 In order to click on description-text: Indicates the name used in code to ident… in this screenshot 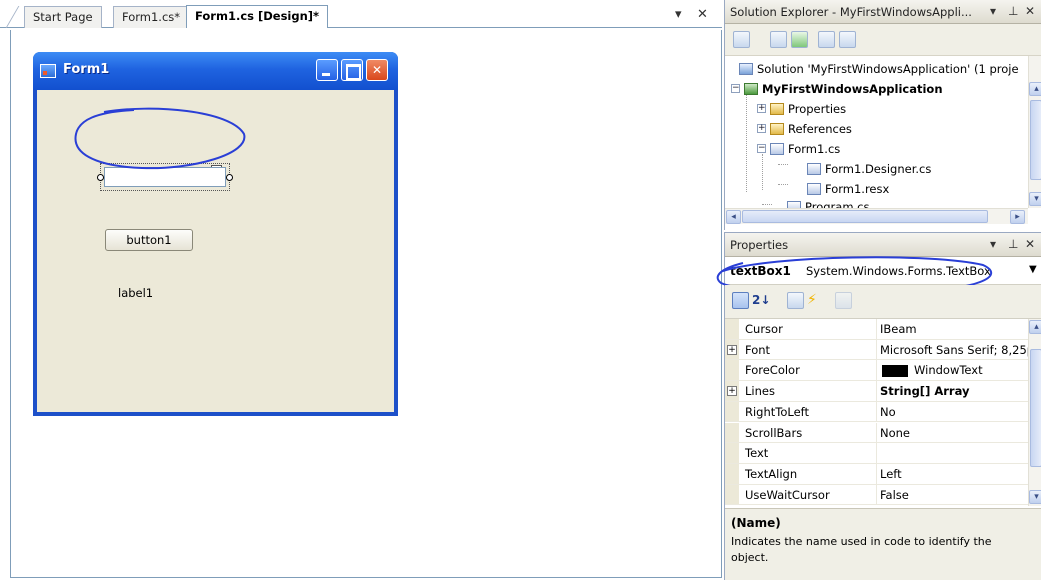, I will do `click(861, 549)`.